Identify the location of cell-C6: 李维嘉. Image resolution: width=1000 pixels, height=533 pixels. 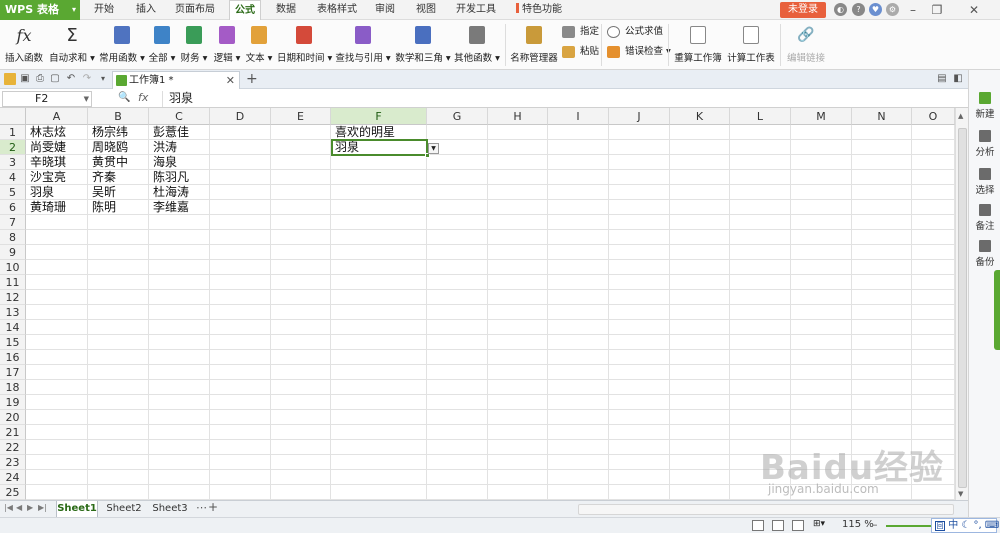
(179, 207).